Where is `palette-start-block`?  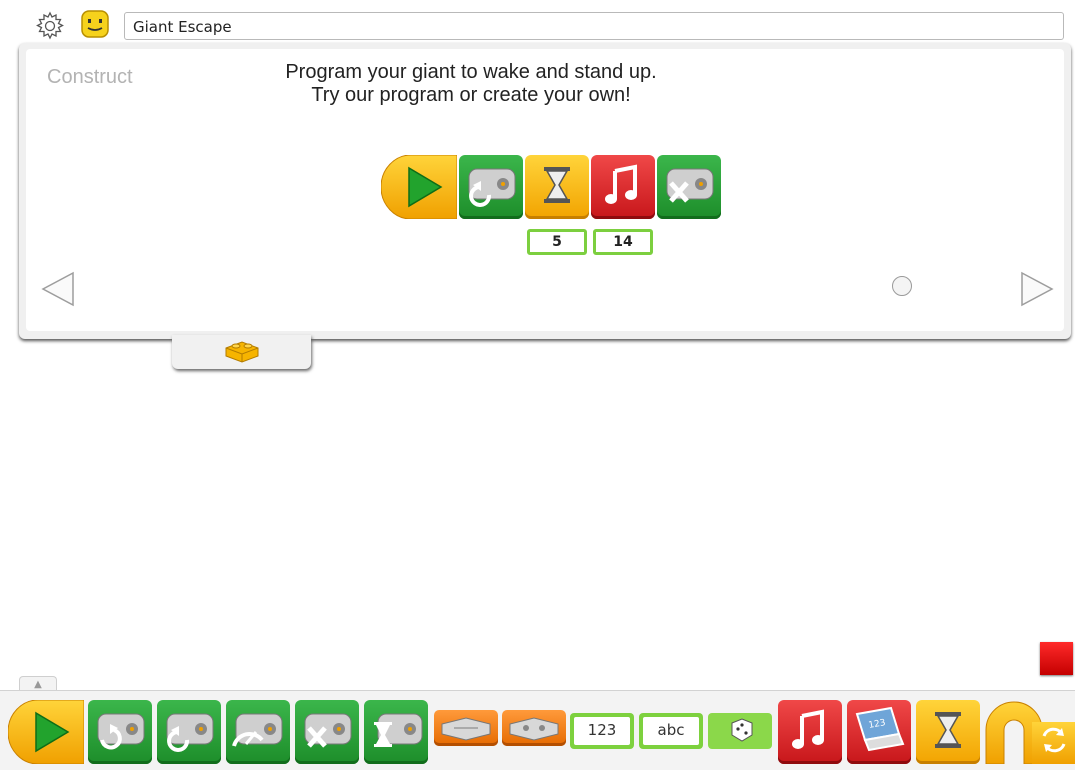 palette-start-block is located at coordinates (46, 732).